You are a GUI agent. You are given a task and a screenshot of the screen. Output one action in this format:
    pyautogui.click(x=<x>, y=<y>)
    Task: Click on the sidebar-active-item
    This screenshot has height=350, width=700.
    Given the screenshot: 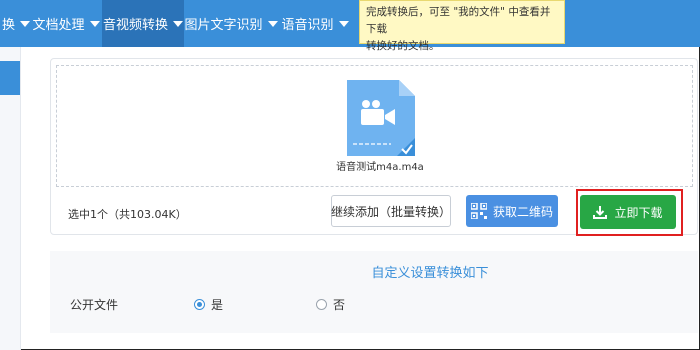 What is the action you would take?
    pyautogui.click(x=10, y=78)
    